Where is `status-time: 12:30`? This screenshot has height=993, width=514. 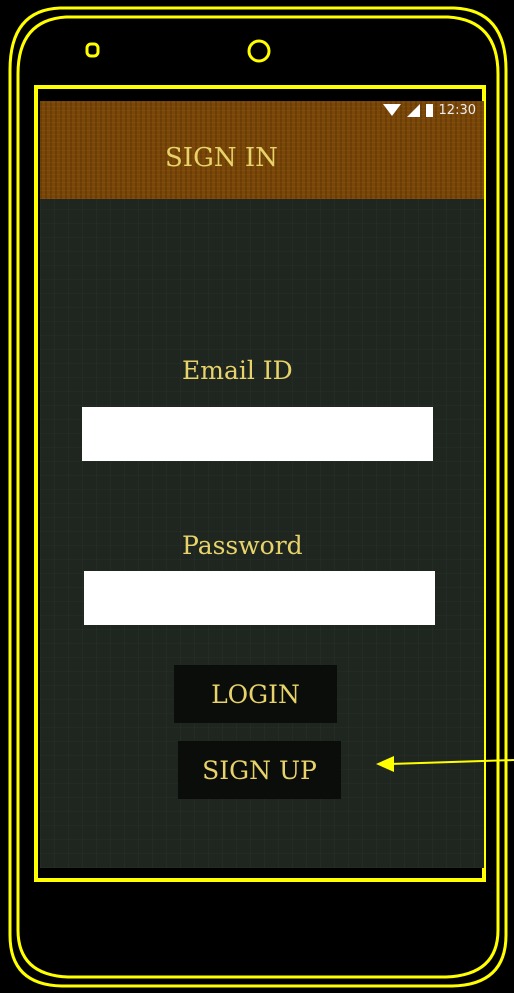 status-time: 12:30 is located at coordinates (457, 110).